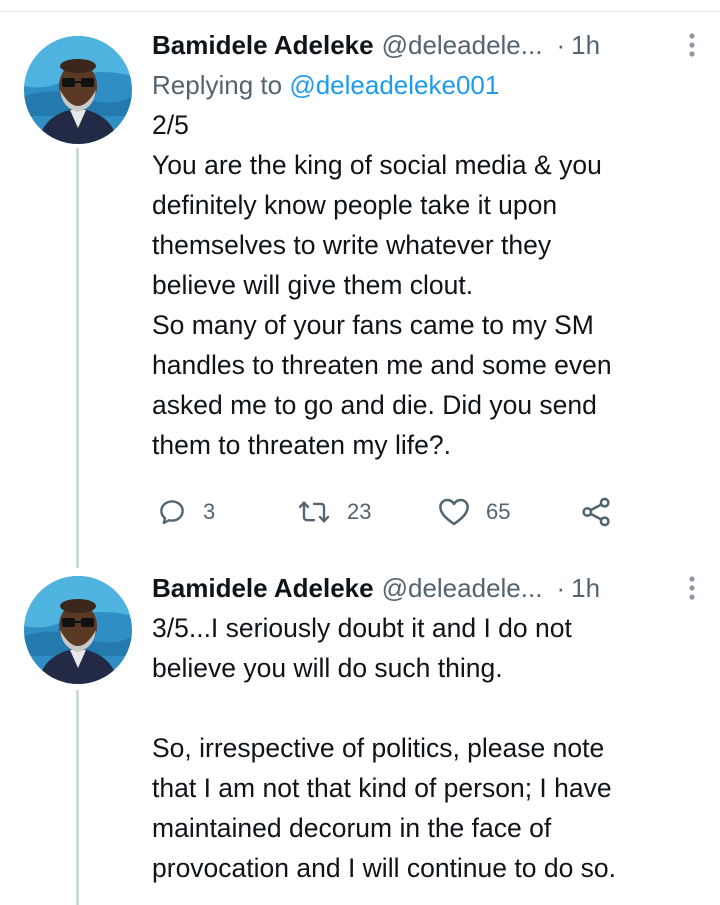 The height and width of the screenshot is (905, 720). I want to click on like-icon, so click(454, 512).